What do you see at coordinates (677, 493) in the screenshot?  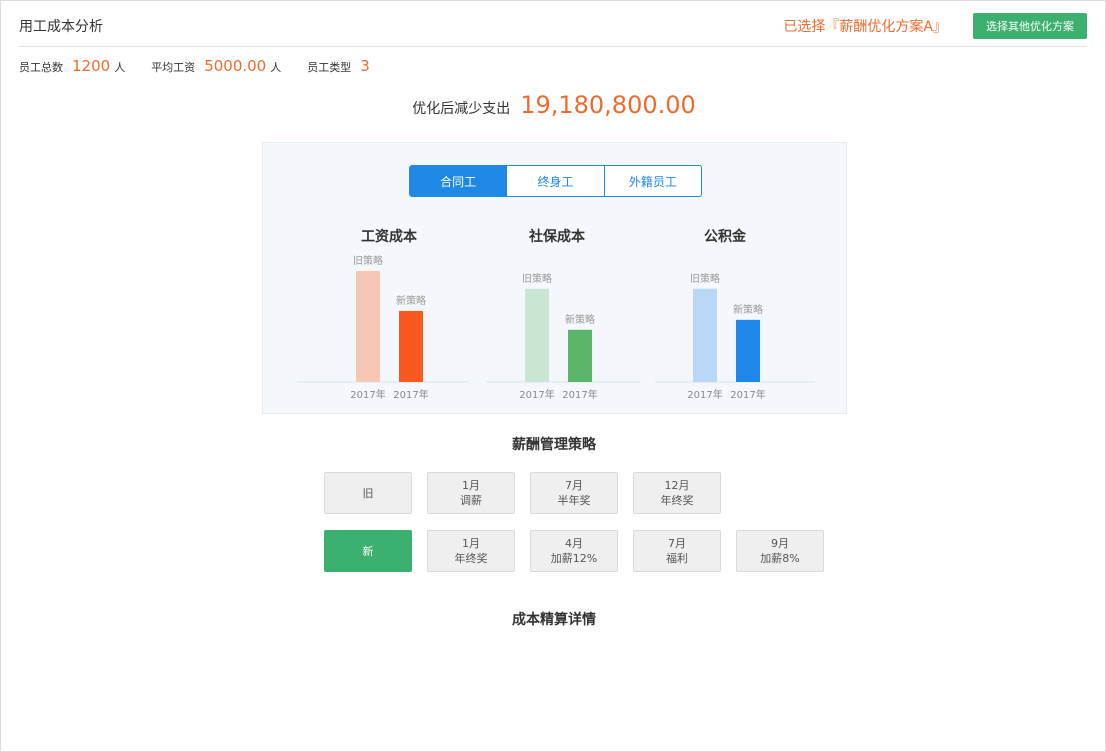 I see `old-strategy-item: 12月 年终奖` at bounding box center [677, 493].